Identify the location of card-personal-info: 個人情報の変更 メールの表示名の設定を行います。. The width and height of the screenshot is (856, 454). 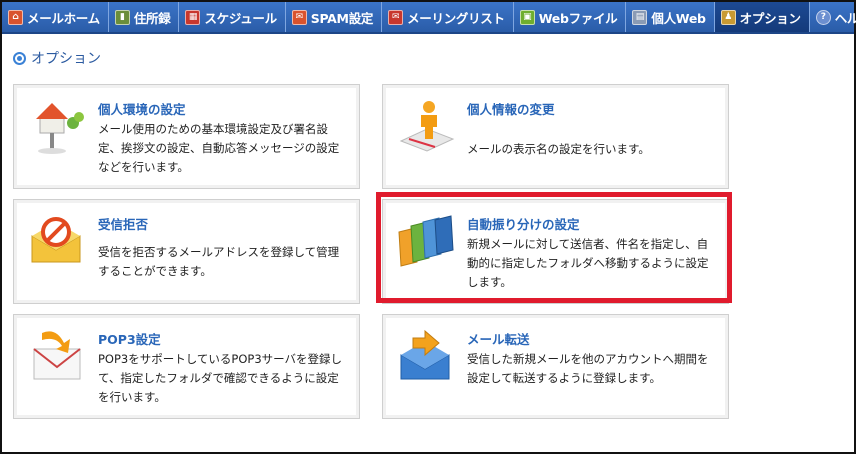
(555, 136).